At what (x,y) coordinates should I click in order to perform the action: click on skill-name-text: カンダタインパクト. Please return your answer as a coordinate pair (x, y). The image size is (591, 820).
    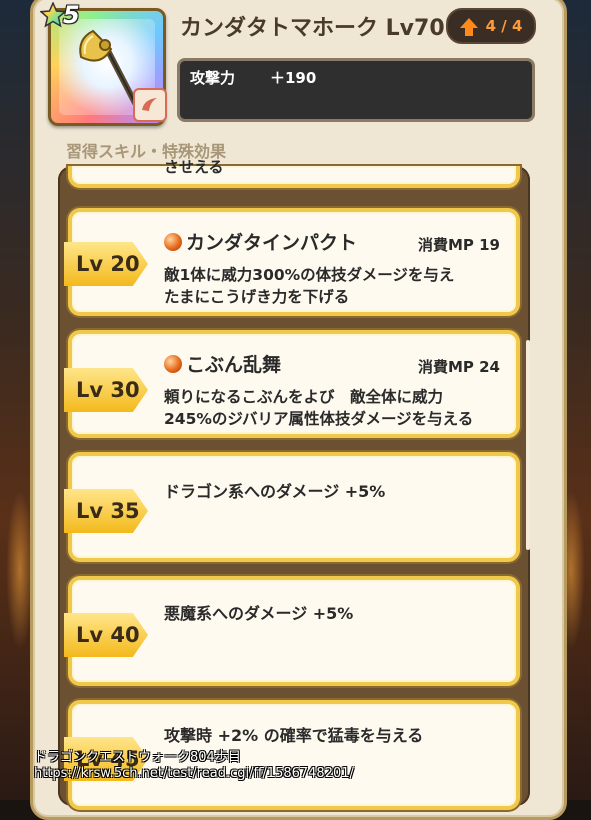
    Looking at the image, I should click on (272, 243).